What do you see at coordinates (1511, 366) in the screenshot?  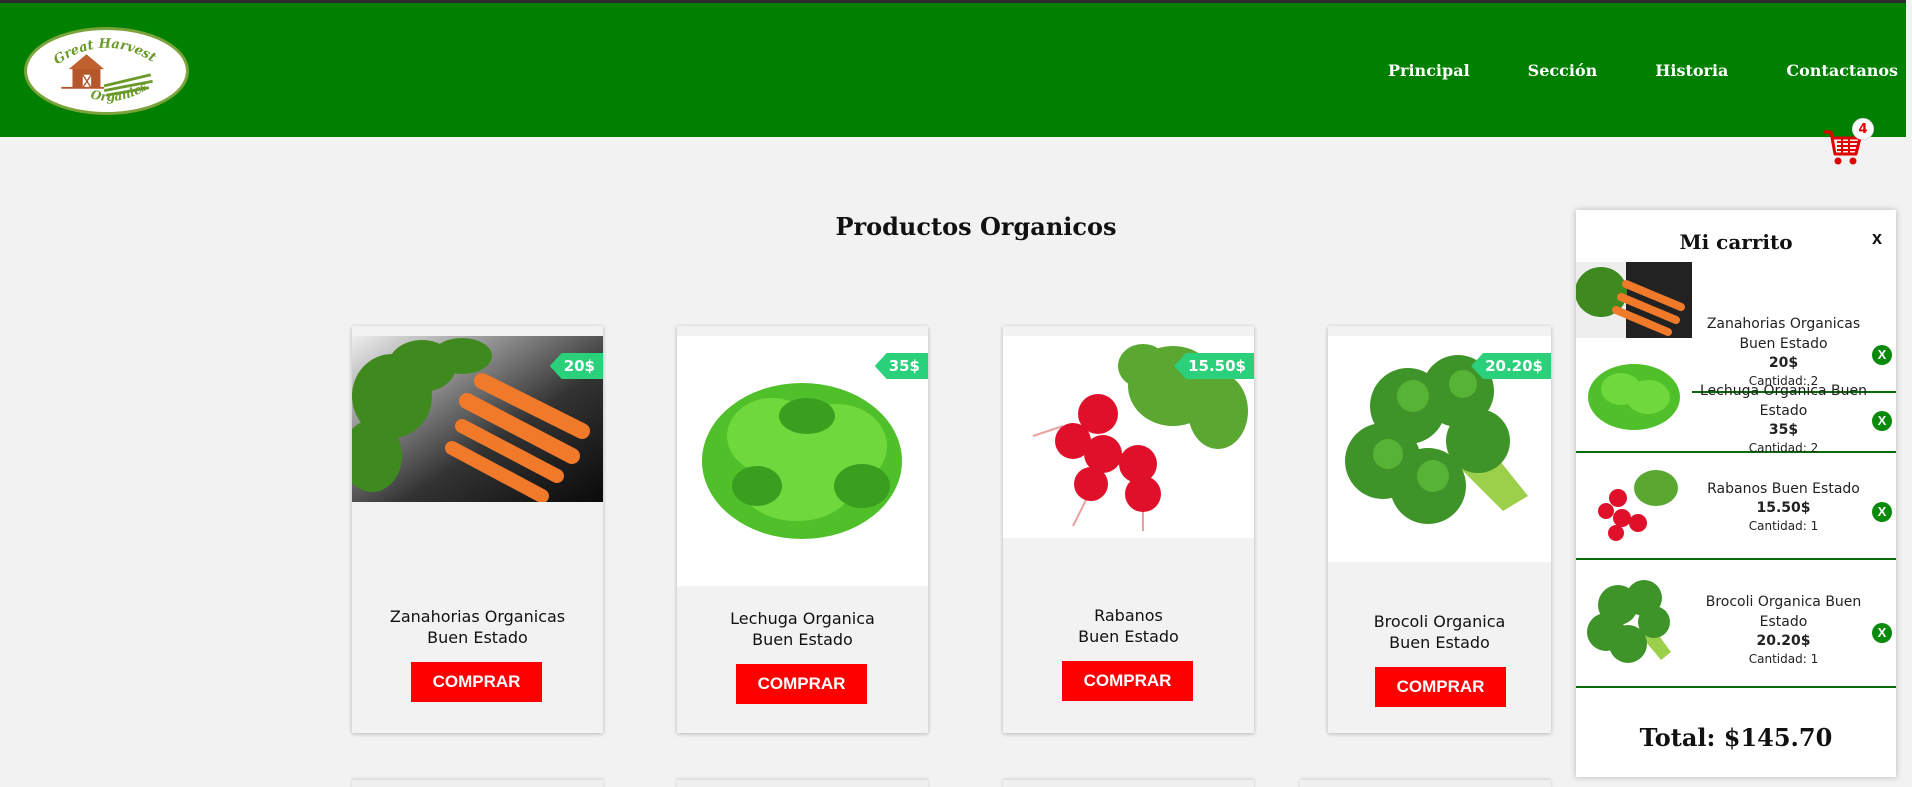 I see `price-tag: 20.20$` at bounding box center [1511, 366].